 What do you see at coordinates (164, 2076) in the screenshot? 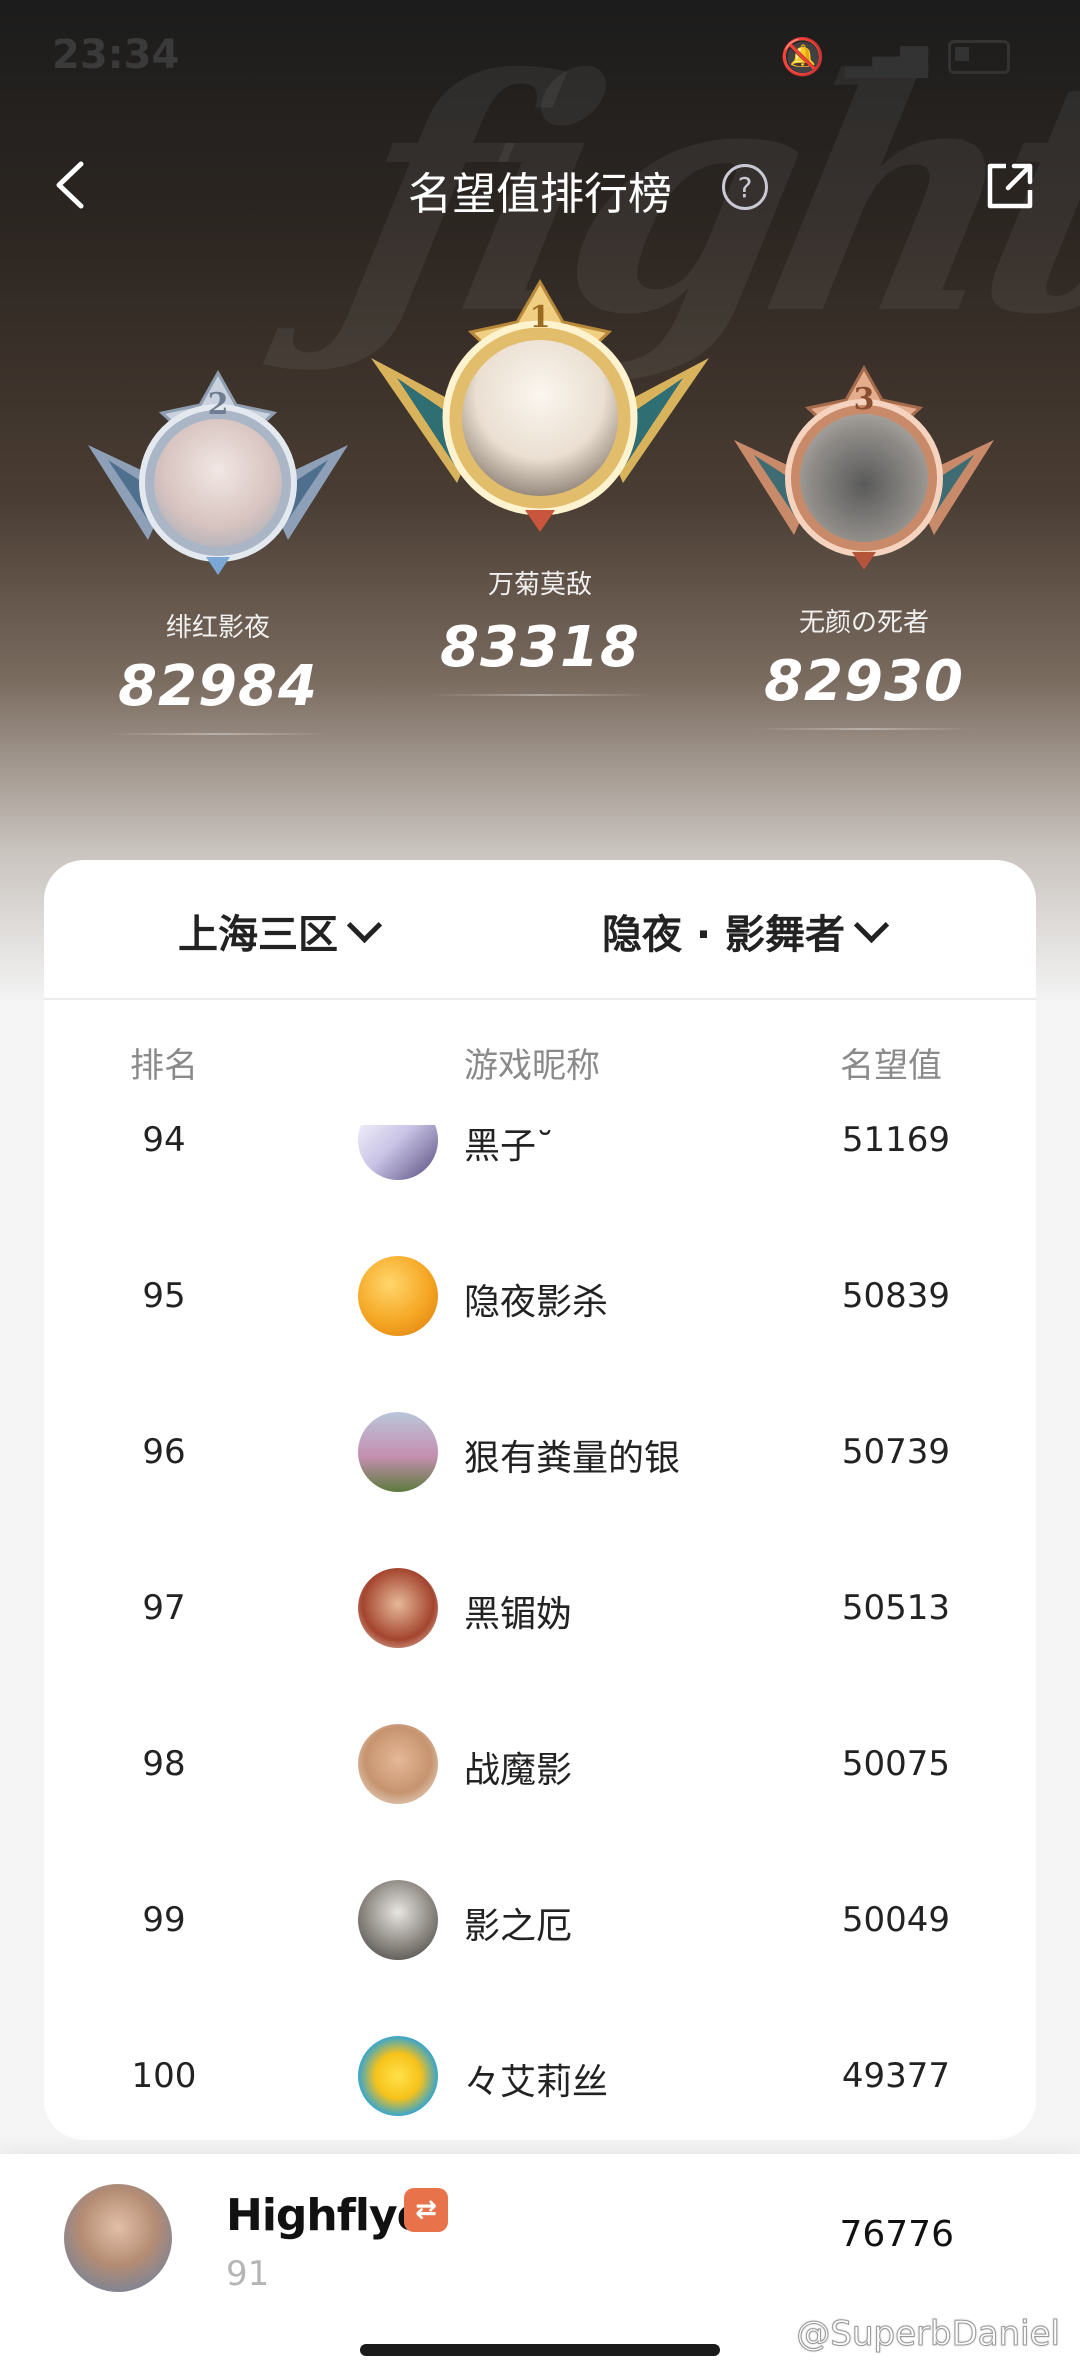
I see `row-rank: 100` at bounding box center [164, 2076].